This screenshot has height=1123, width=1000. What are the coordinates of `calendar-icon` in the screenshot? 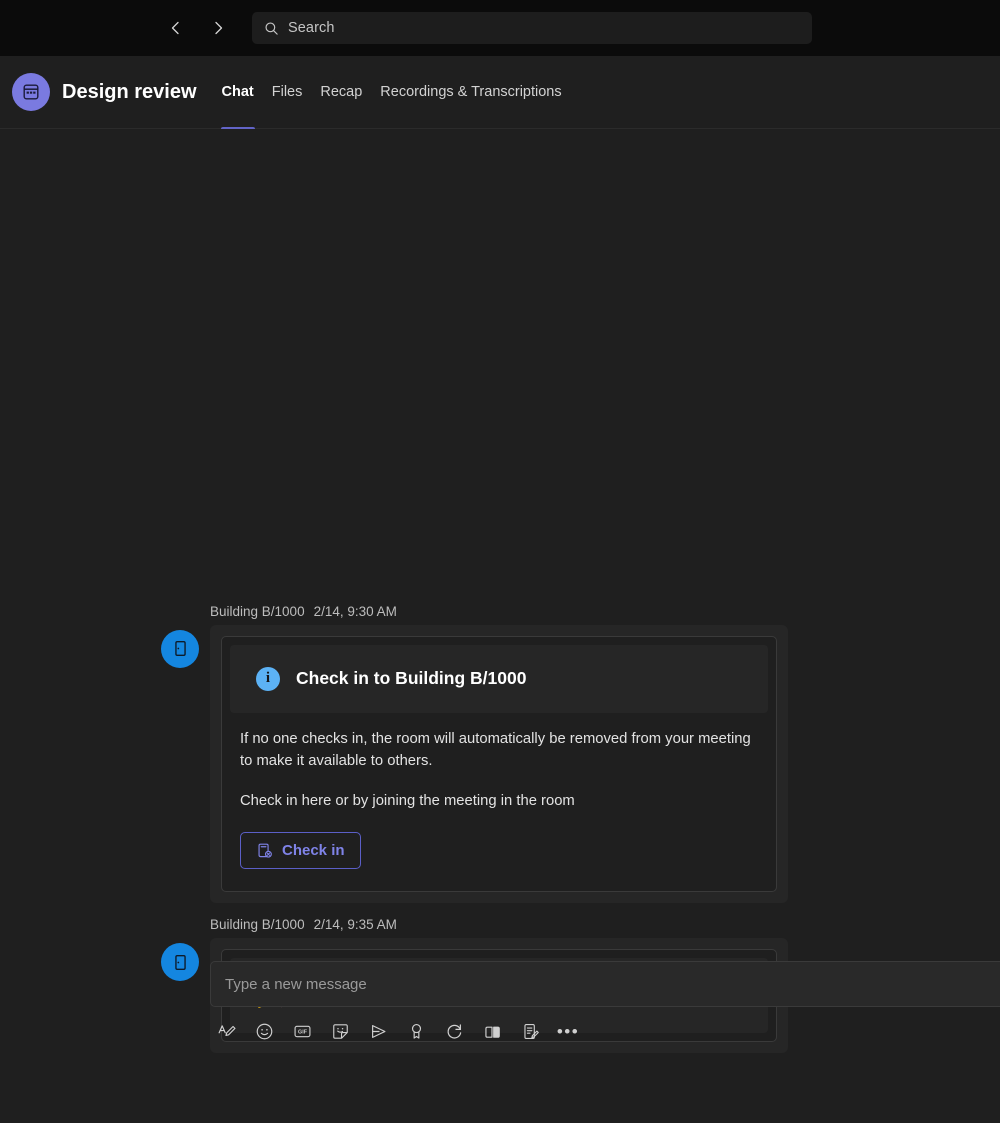 It's located at (31, 92).